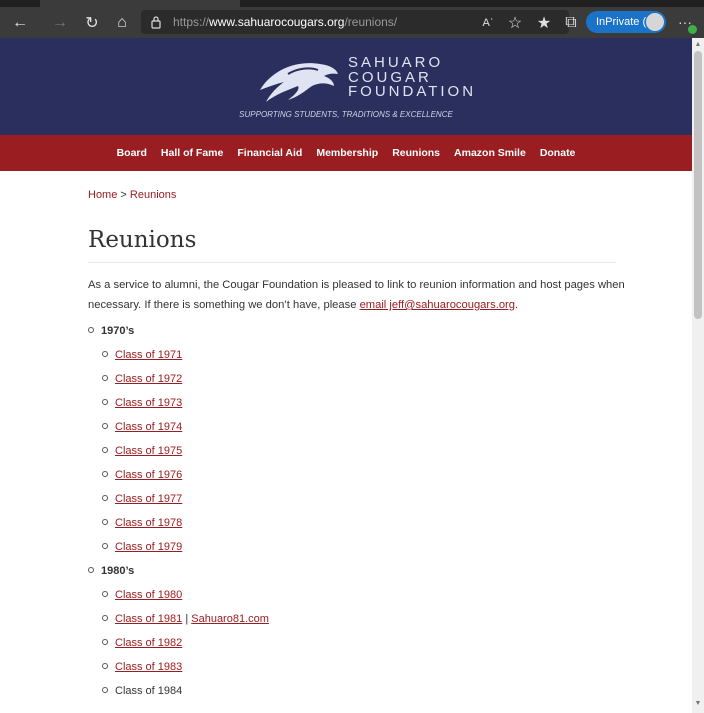 The width and height of the screenshot is (704, 713). I want to click on browser-tab-strip, so click(352, 3).